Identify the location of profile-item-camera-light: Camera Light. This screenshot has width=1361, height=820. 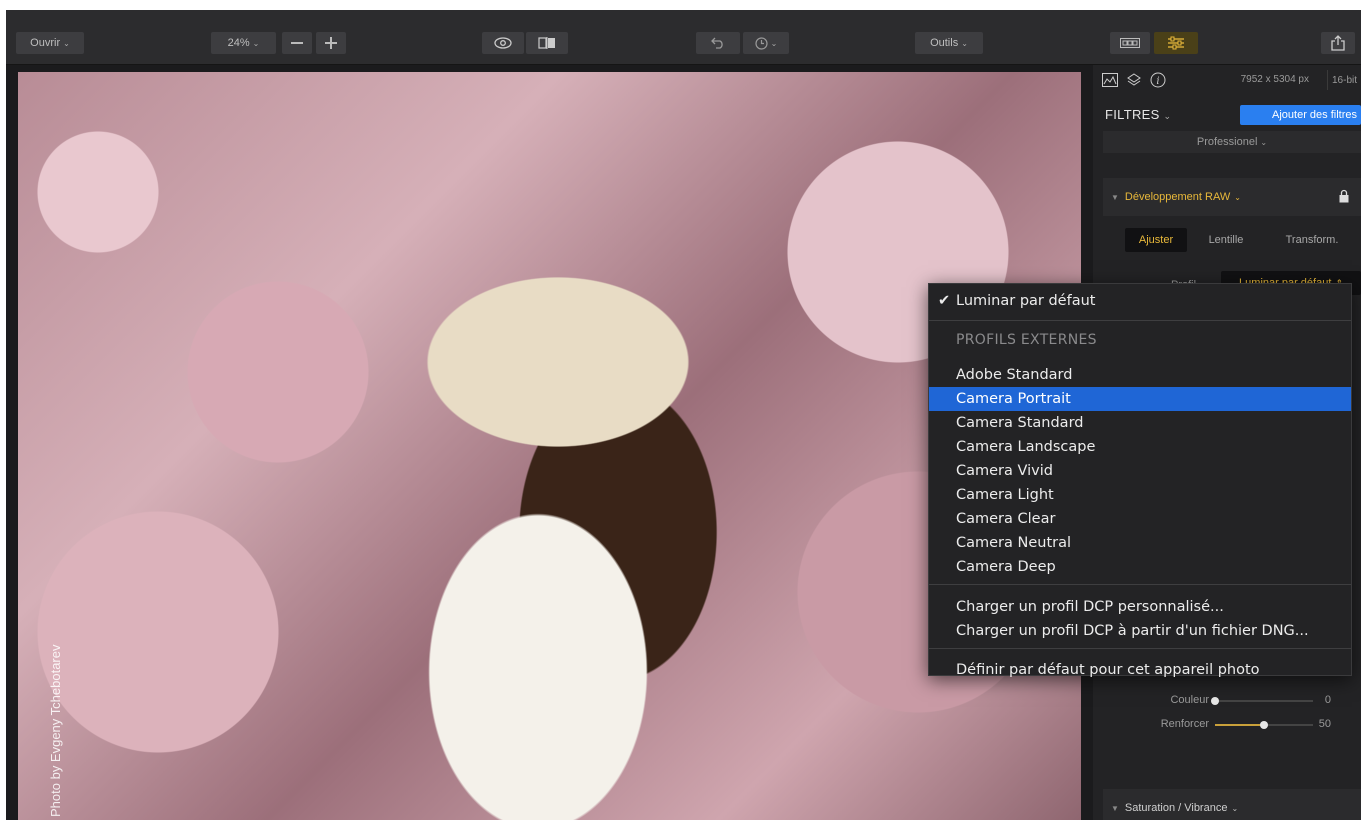
(1140, 495).